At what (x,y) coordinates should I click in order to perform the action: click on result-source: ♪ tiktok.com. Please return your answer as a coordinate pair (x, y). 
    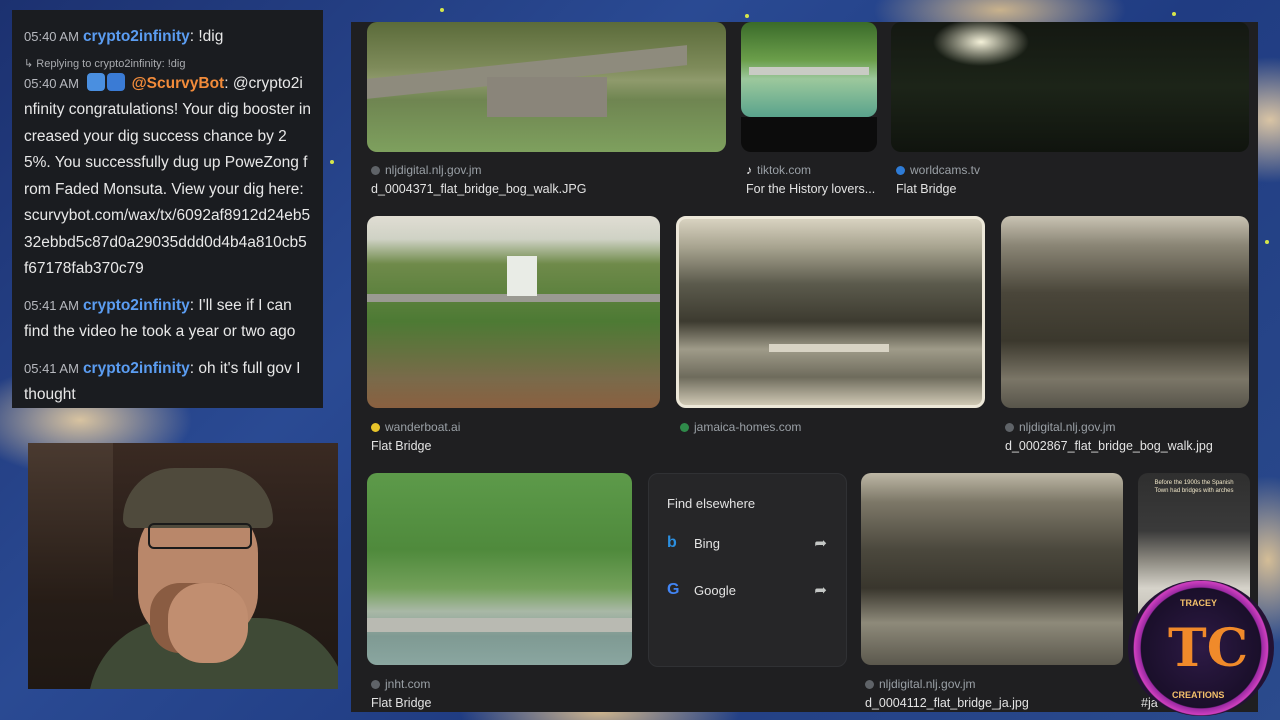
    Looking at the image, I should click on (778, 170).